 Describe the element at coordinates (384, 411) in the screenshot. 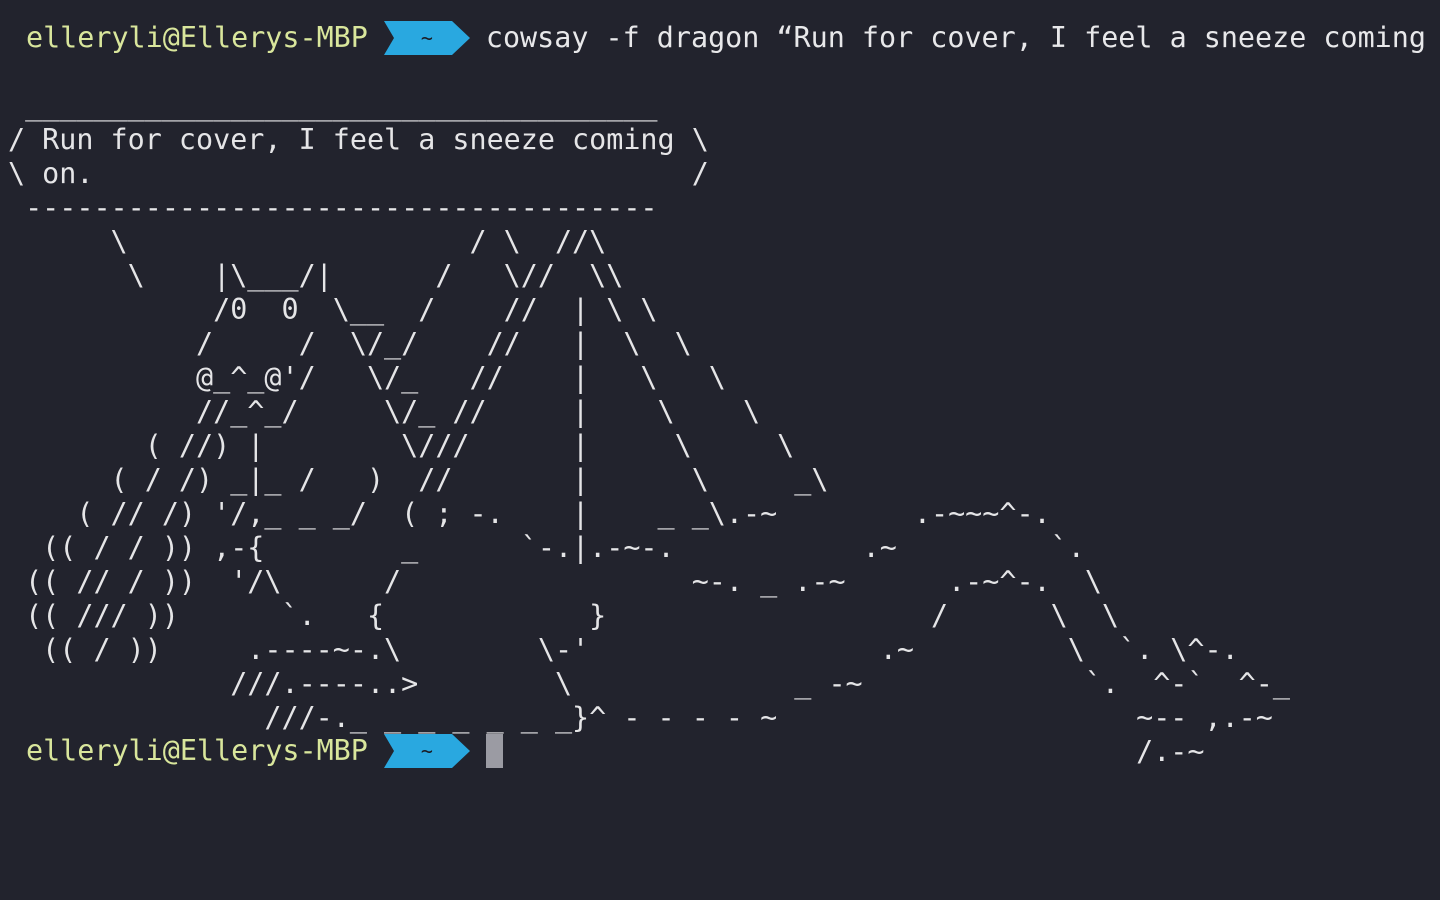

I see `output-line: //_^_/ \/_ // | \ \` at that location.